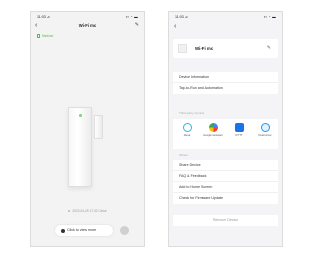  I want to click on nav-bar: ‹ Wi-Fi mc ✎, so click(87, 26).